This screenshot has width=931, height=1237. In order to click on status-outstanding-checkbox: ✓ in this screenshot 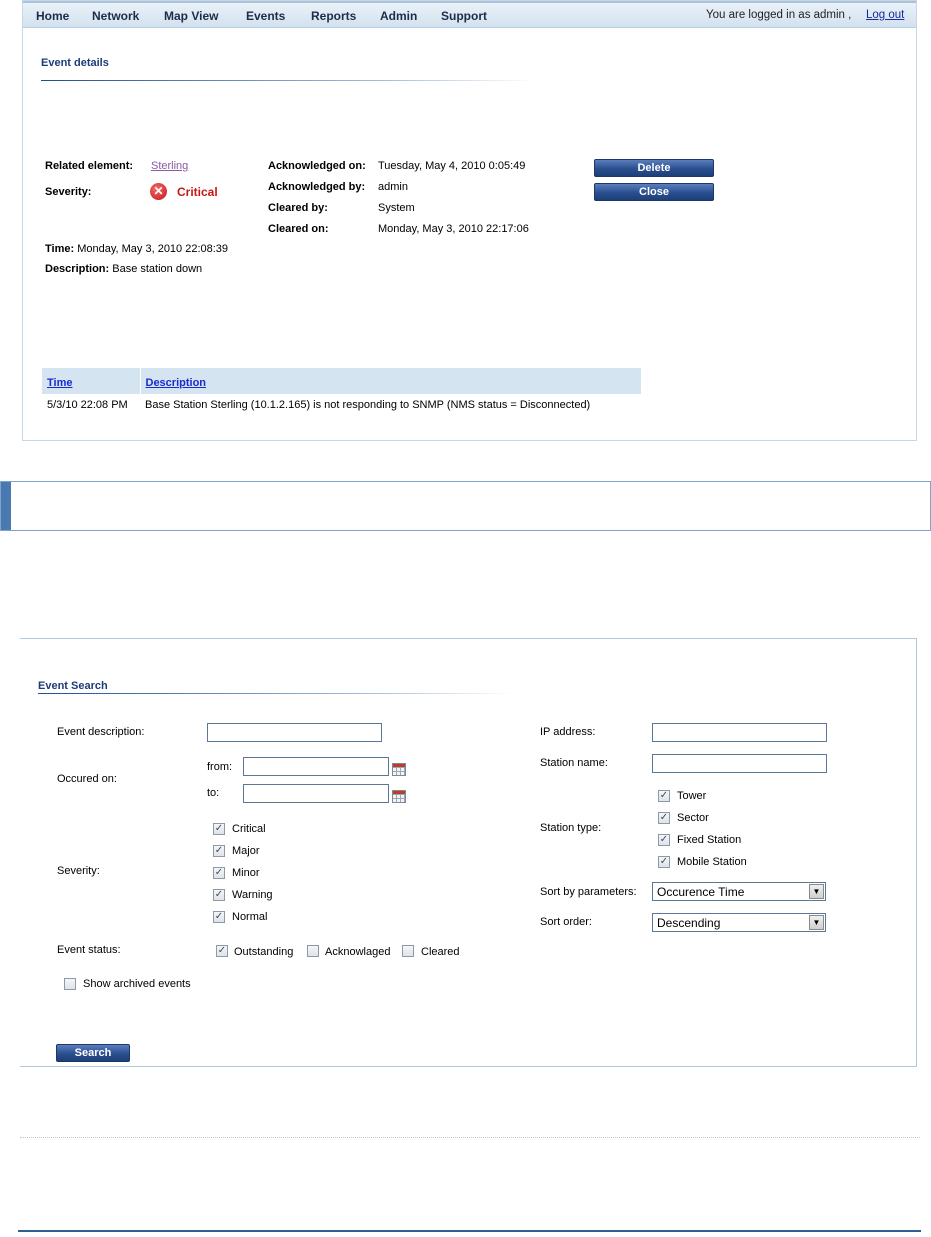, I will do `click(222, 951)`.